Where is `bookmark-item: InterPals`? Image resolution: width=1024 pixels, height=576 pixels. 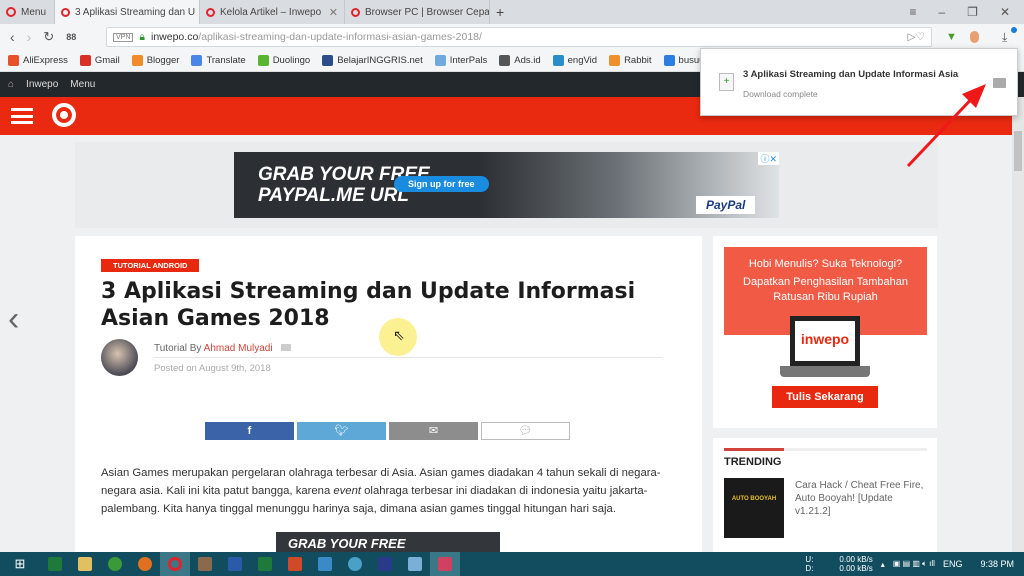
bookmark-item: InterPals is located at coordinates (461, 60).